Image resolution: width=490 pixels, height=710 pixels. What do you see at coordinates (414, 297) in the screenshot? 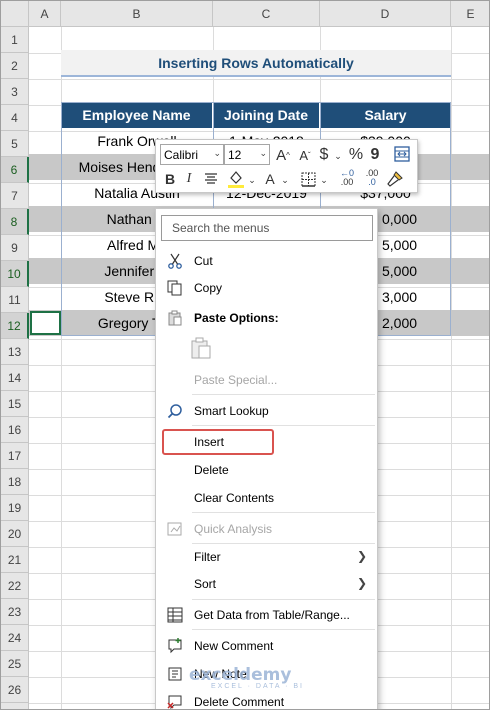
I see `cell-salary: 3,000` at bounding box center [414, 297].